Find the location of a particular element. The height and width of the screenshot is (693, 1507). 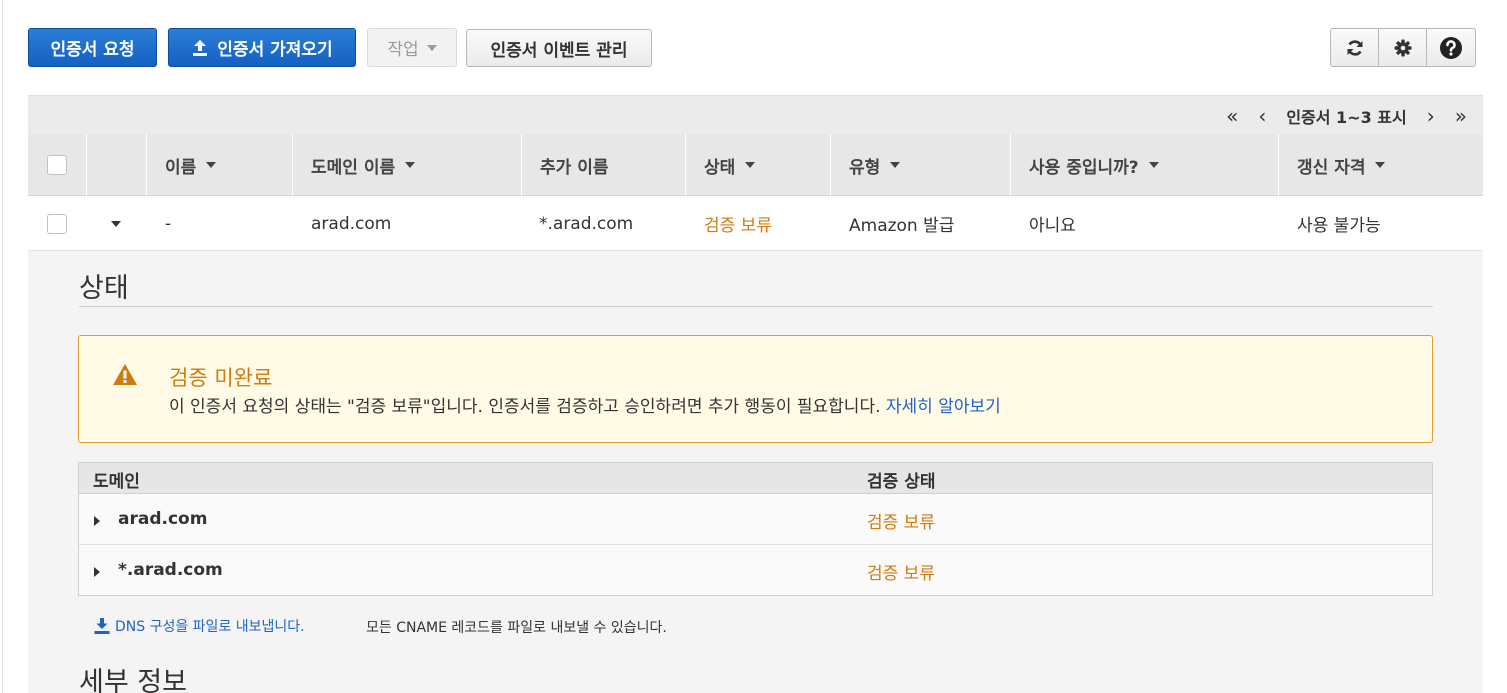

column-header-status: 상태 is located at coordinates (757, 165).